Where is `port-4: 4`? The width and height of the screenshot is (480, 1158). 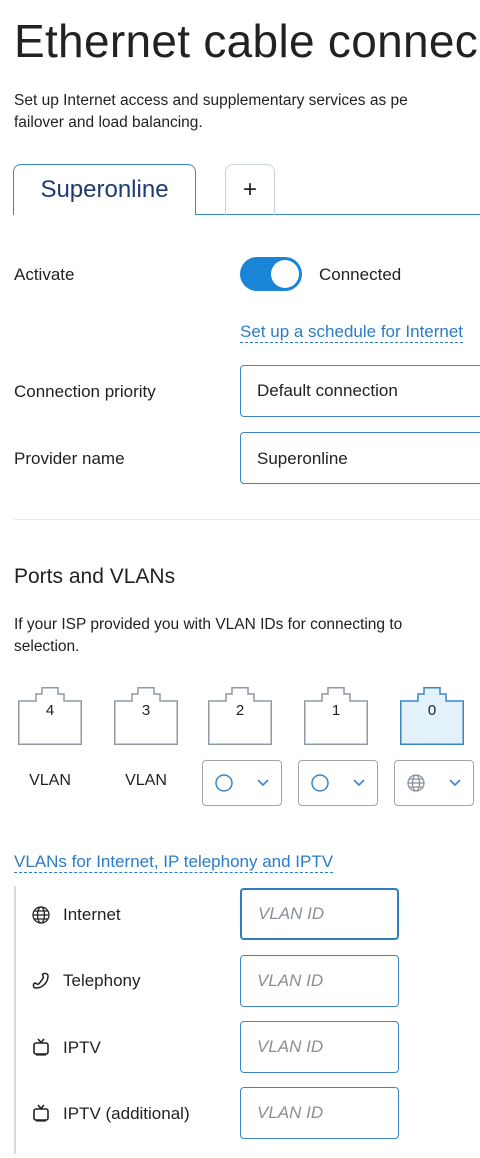
port-4: 4 is located at coordinates (50, 716).